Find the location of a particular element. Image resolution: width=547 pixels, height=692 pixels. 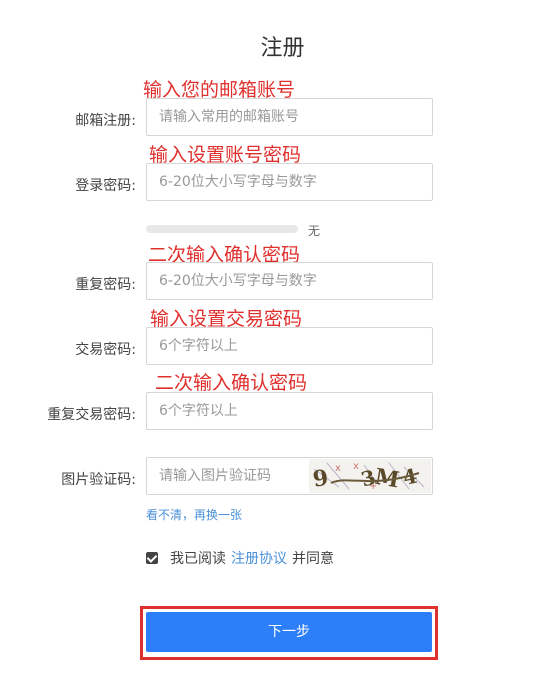

agreement-row: 我已阅读 注册协议 并同意 is located at coordinates (240, 558).